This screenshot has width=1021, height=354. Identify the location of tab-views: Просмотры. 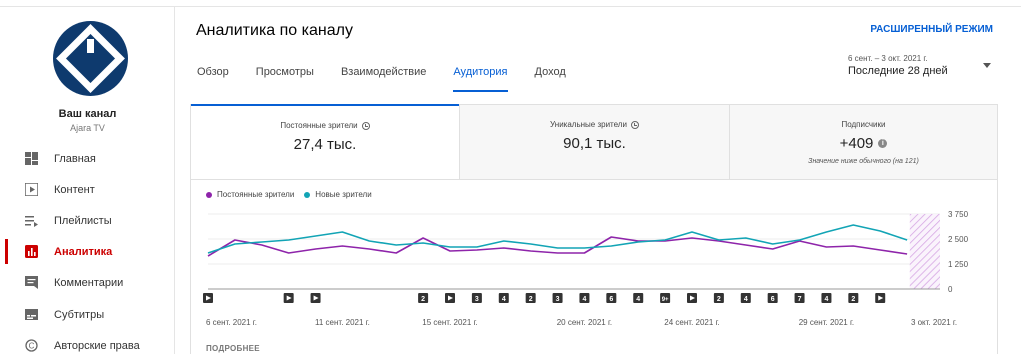
(285, 79).